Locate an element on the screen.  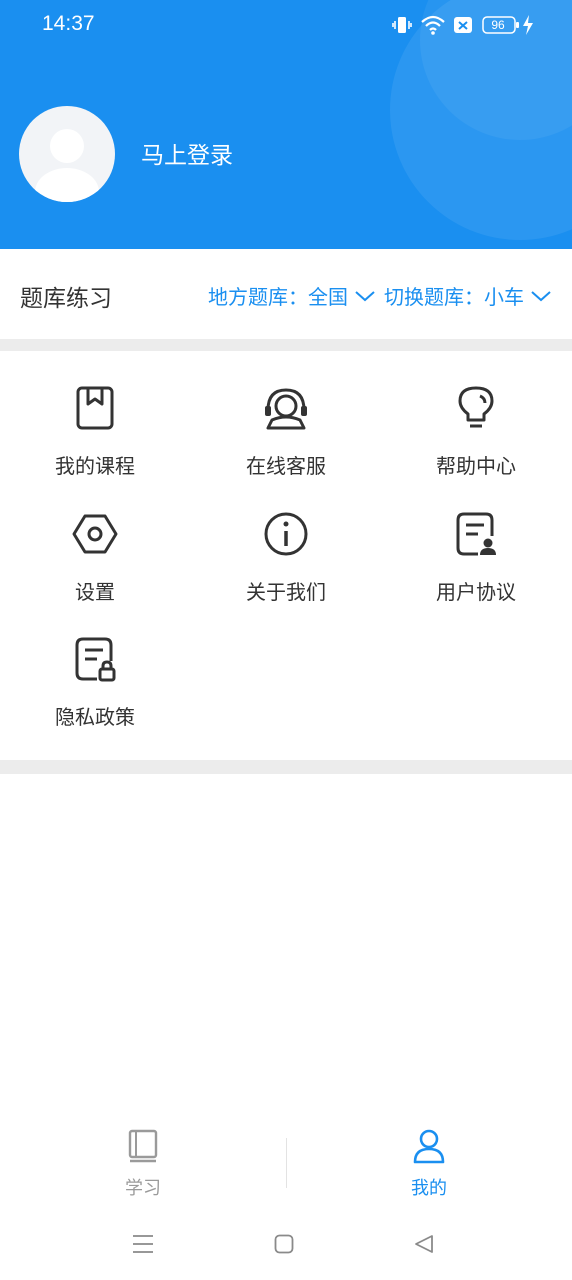
tab-mine: 我的 is located at coordinates (429, 1162).